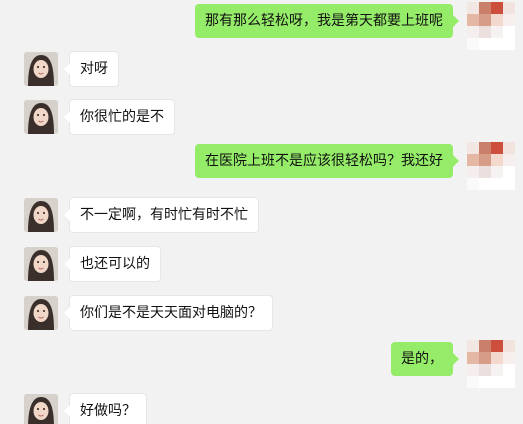 The image size is (523, 424). Describe the element at coordinates (422, 359) in the screenshot. I see `message-text: 是的，` at that location.